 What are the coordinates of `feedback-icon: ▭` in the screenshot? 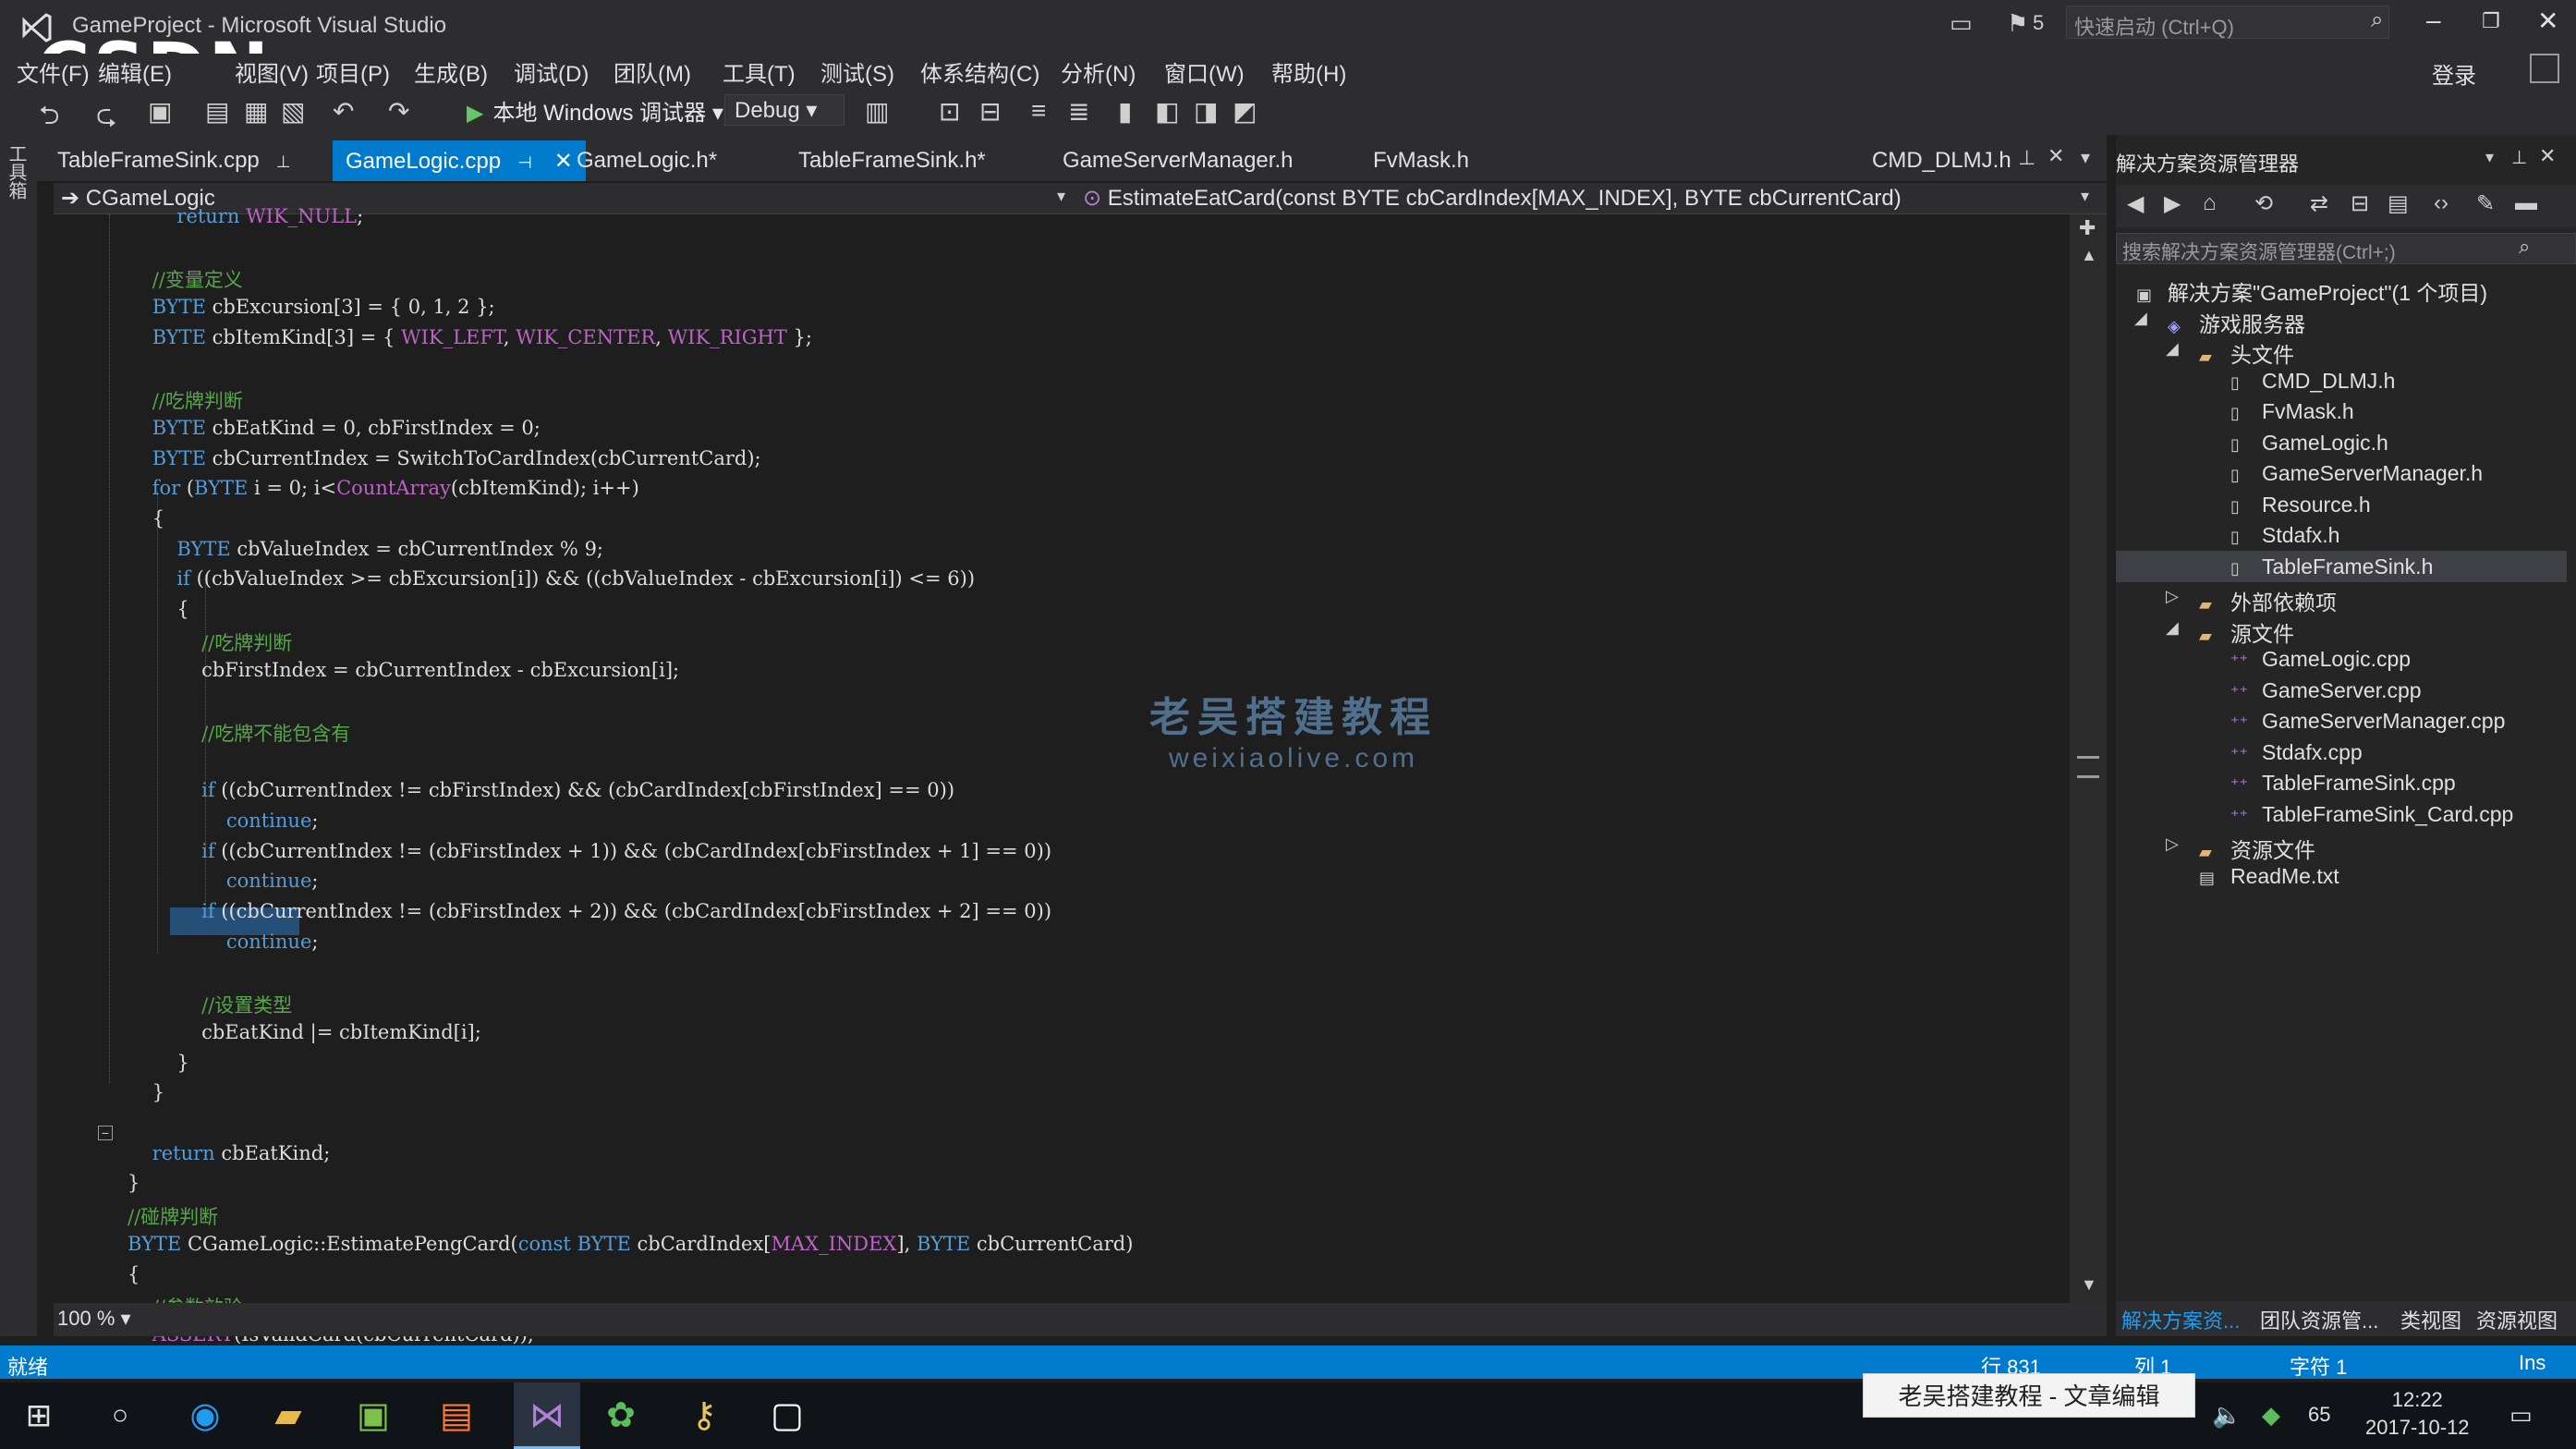 It's located at (1962, 23).